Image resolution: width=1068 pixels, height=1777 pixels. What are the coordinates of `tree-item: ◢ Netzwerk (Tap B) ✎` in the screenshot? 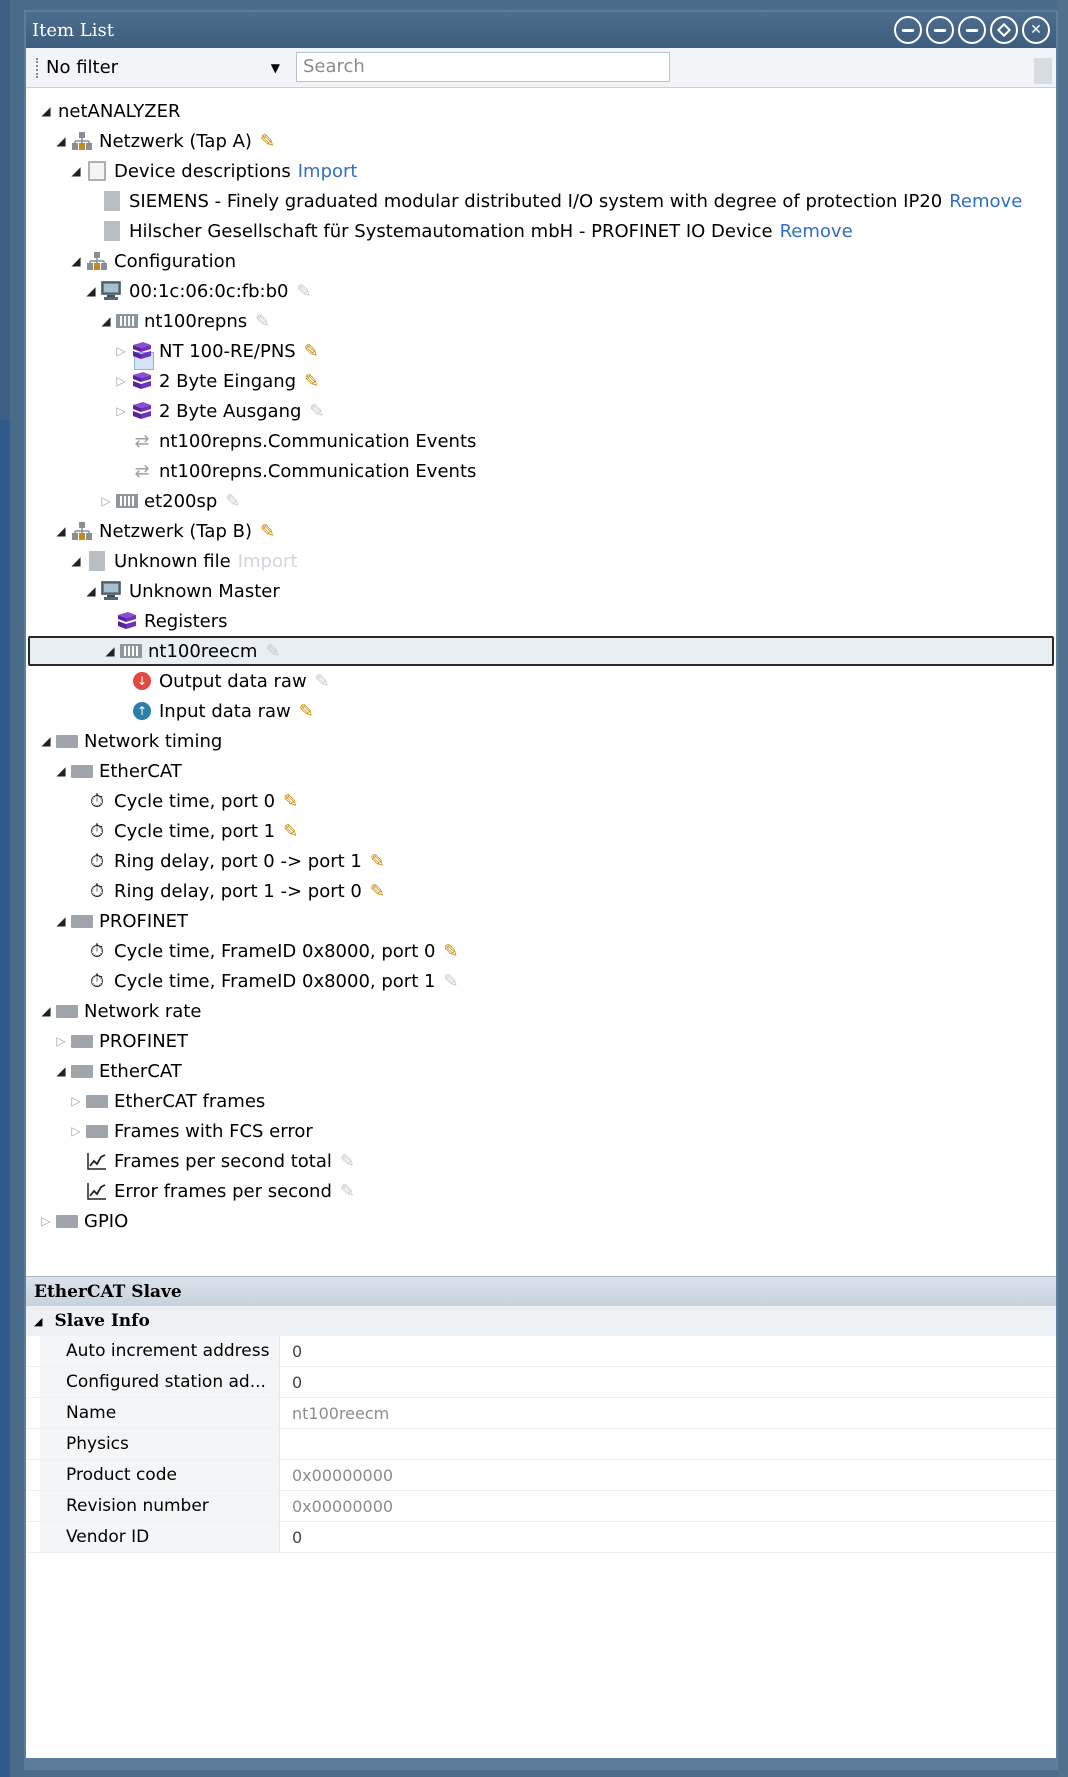 It's located at (541, 531).